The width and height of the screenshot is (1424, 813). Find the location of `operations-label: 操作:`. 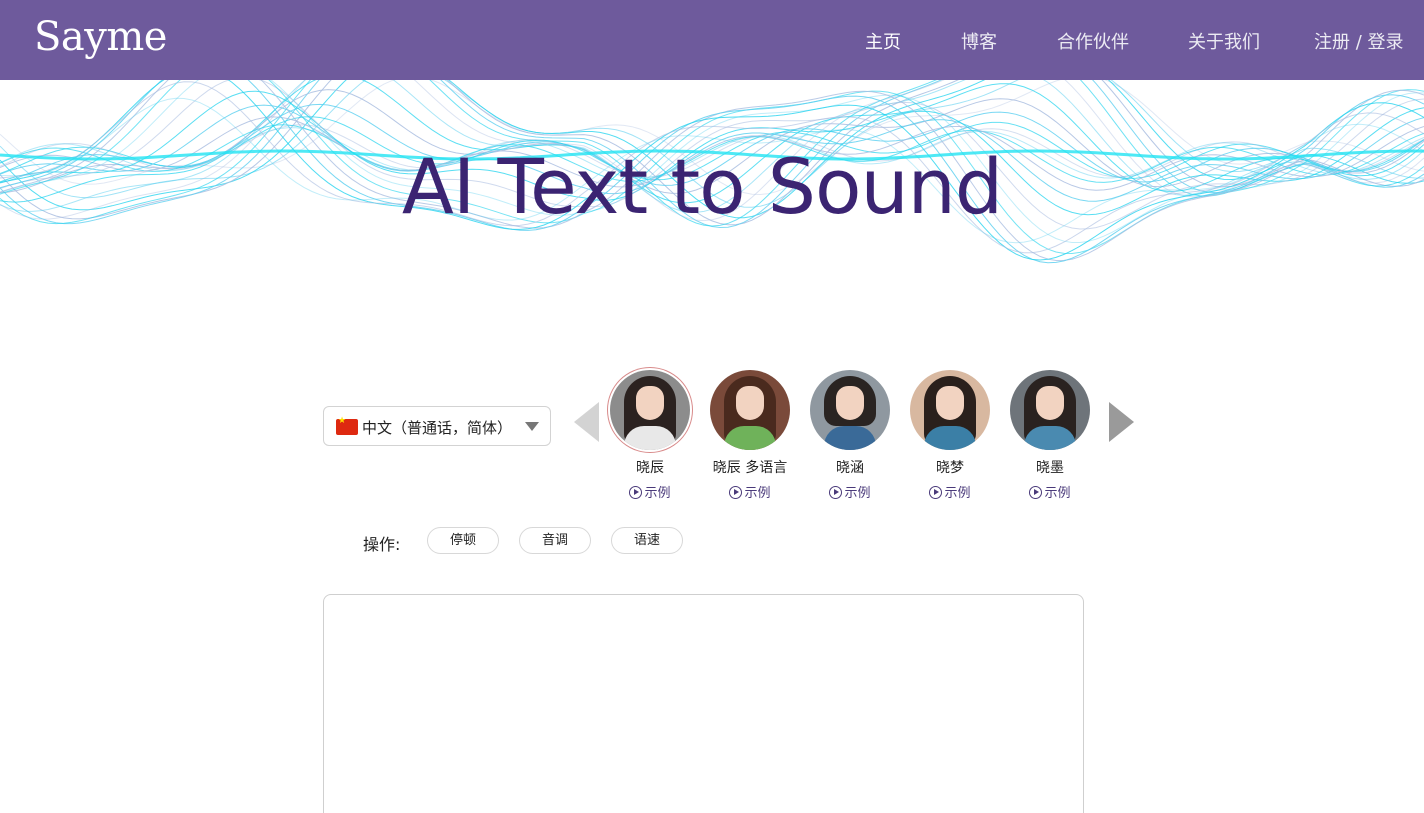

operations-label: 操作: is located at coordinates (382, 544).